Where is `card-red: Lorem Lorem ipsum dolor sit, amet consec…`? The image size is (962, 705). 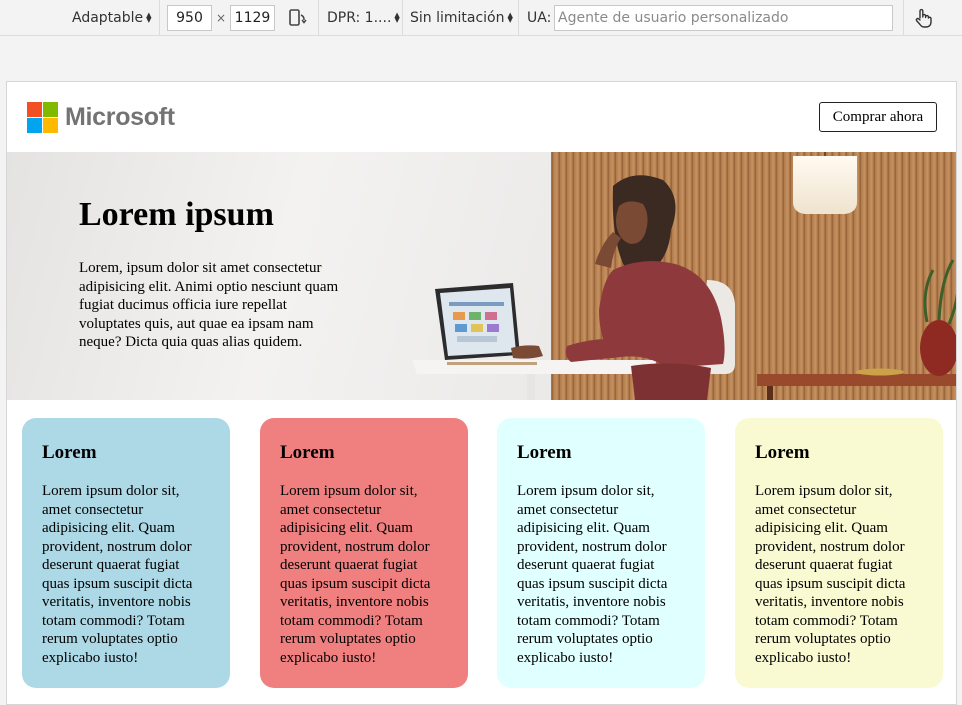
card-red: Lorem Lorem ipsum dolor sit, amet consec… is located at coordinates (364, 553).